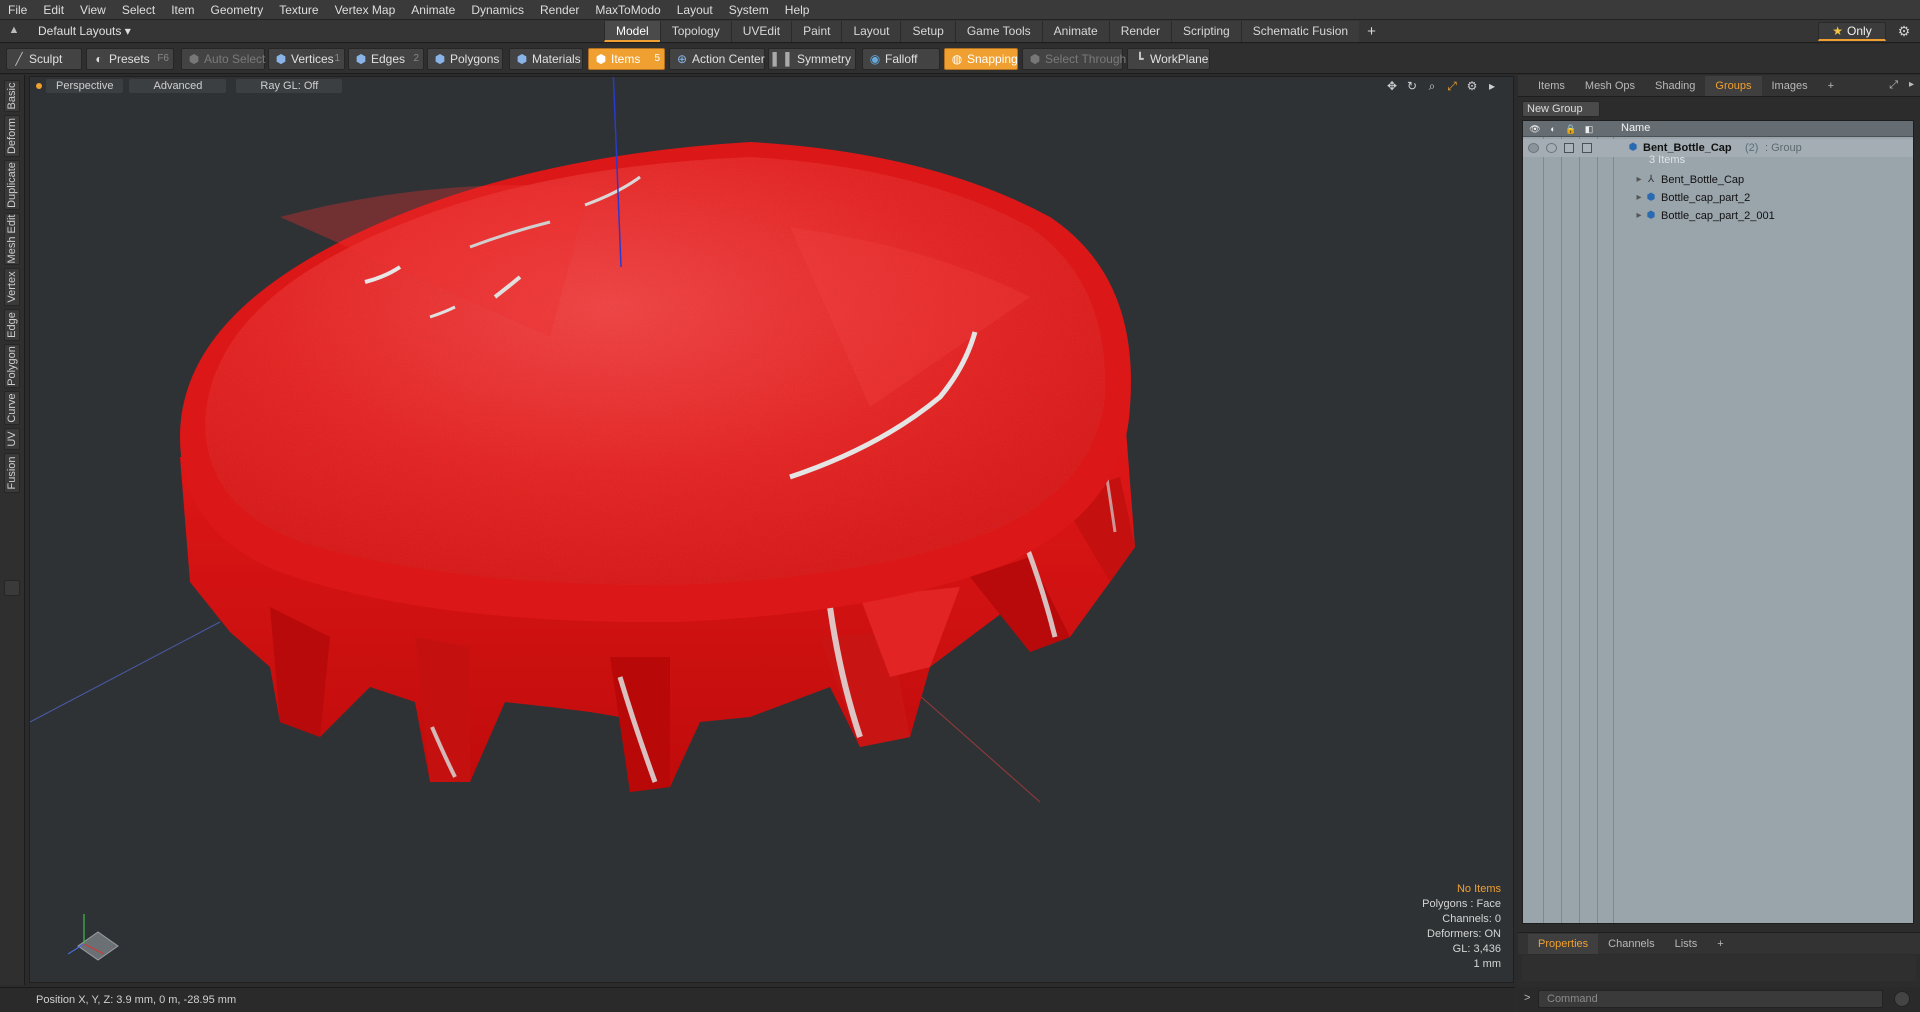 This screenshot has width=1920, height=1012. What do you see at coordinates (695, 31) in the screenshot?
I see `tab-topology: Topology` at bounding box center [695, 31].